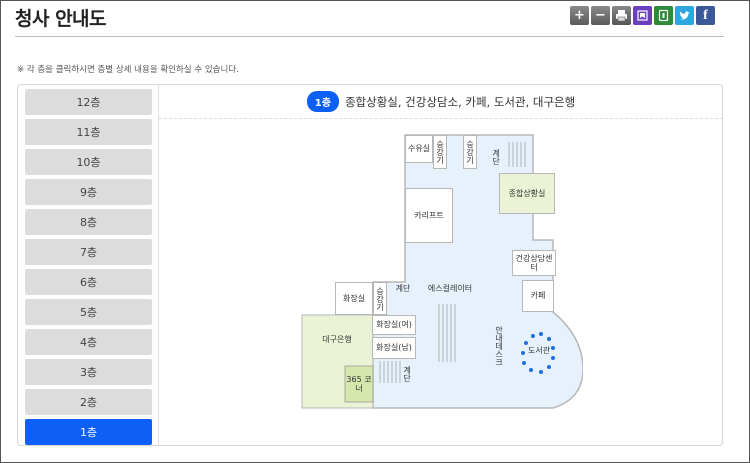  I want to click on toolbar: + − f, so click(642, 15).